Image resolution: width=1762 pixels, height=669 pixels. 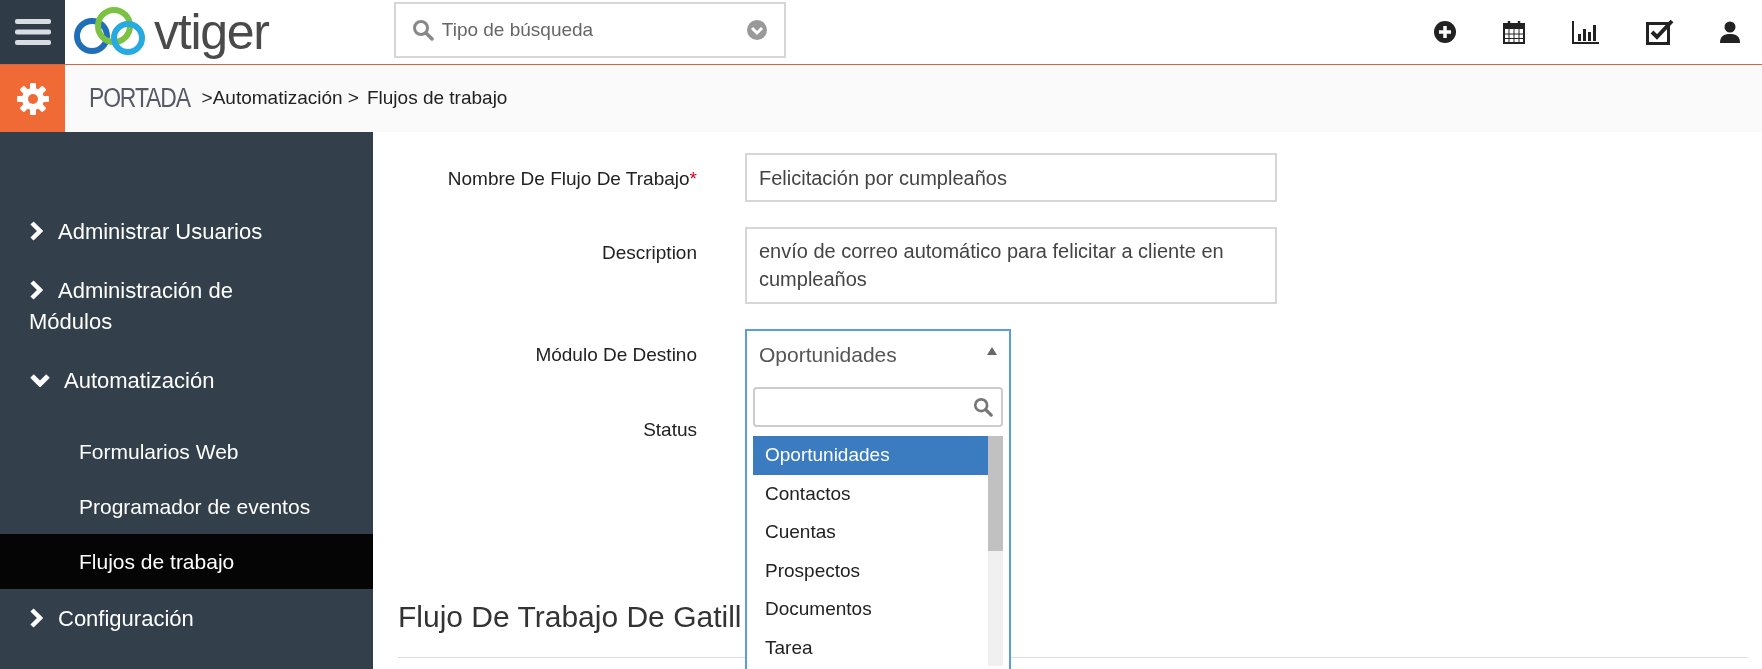 I want to click on bar-chart-icon, so click(x=1586, y=32).